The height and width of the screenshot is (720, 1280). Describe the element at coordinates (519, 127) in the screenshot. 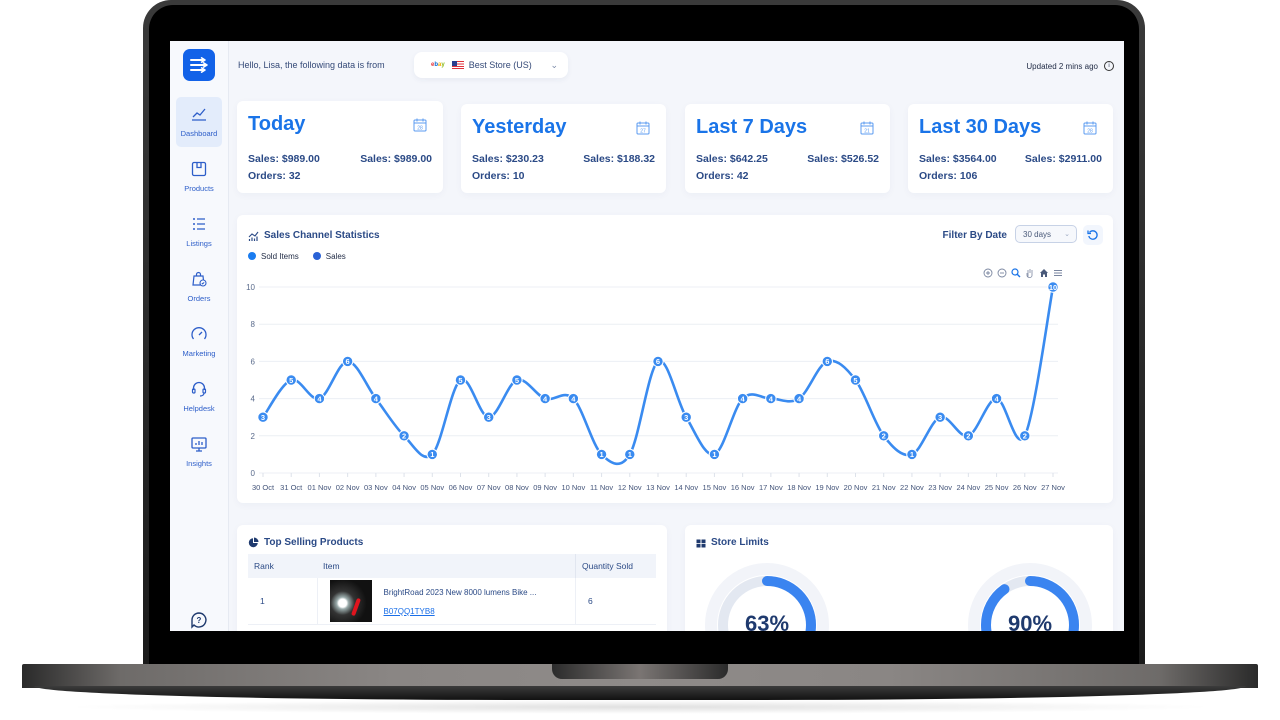

I see `stat-title: Yesterday` at that location.